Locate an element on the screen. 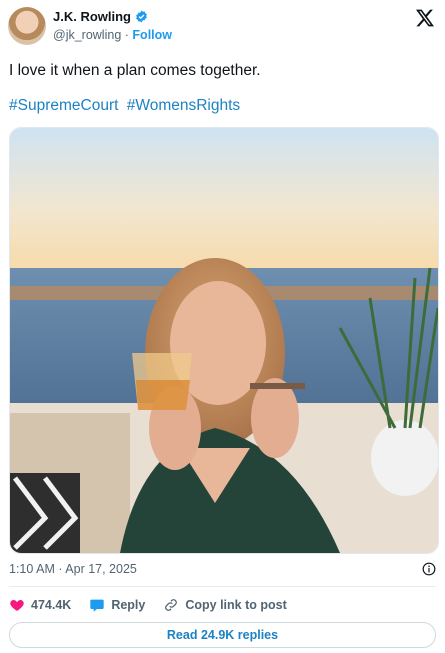  like-count: 474.4K is located at coordinates (51, 605).